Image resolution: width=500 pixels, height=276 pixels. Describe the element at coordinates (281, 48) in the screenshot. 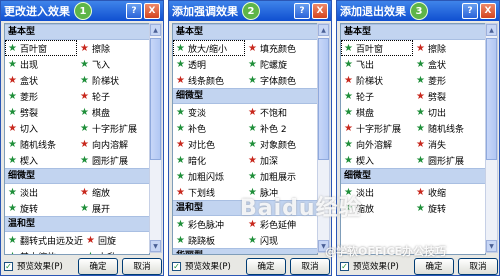

I see `effect-item: ★ 填充颜色` at that location.